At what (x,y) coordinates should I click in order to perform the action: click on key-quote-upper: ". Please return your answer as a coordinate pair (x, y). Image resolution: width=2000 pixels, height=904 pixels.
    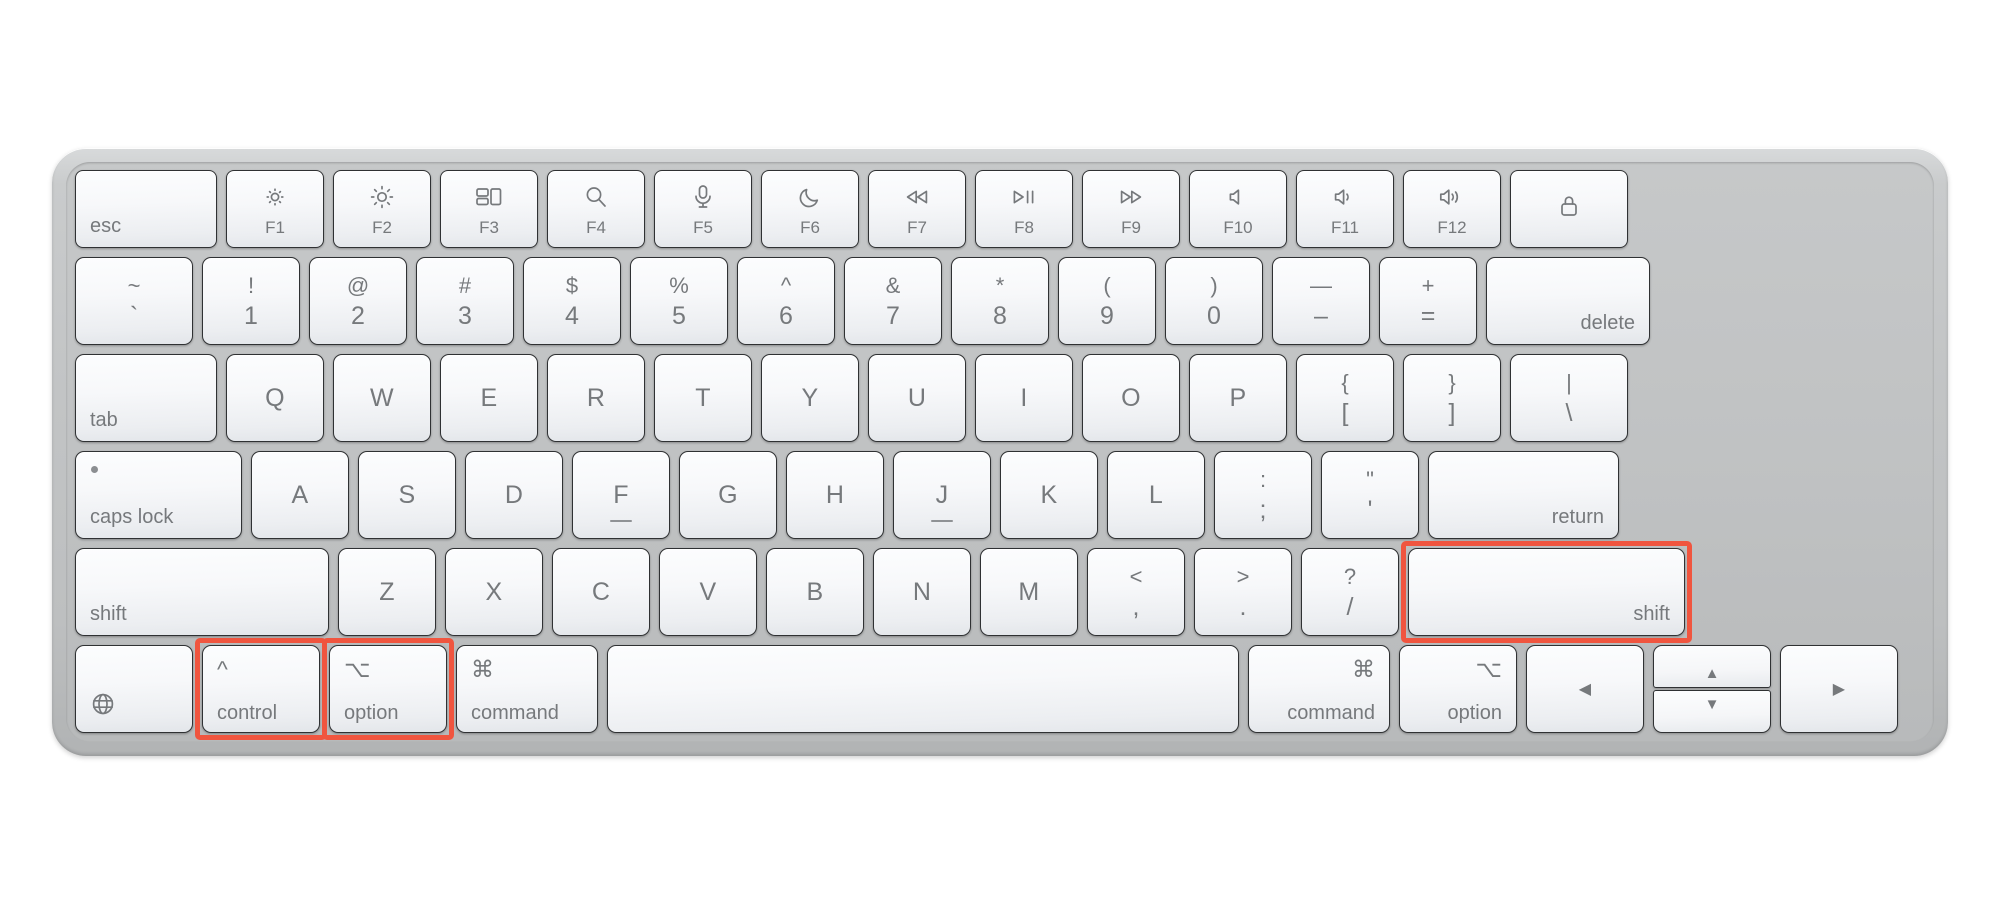
    Looking at the image, I should click on (1370, 479).